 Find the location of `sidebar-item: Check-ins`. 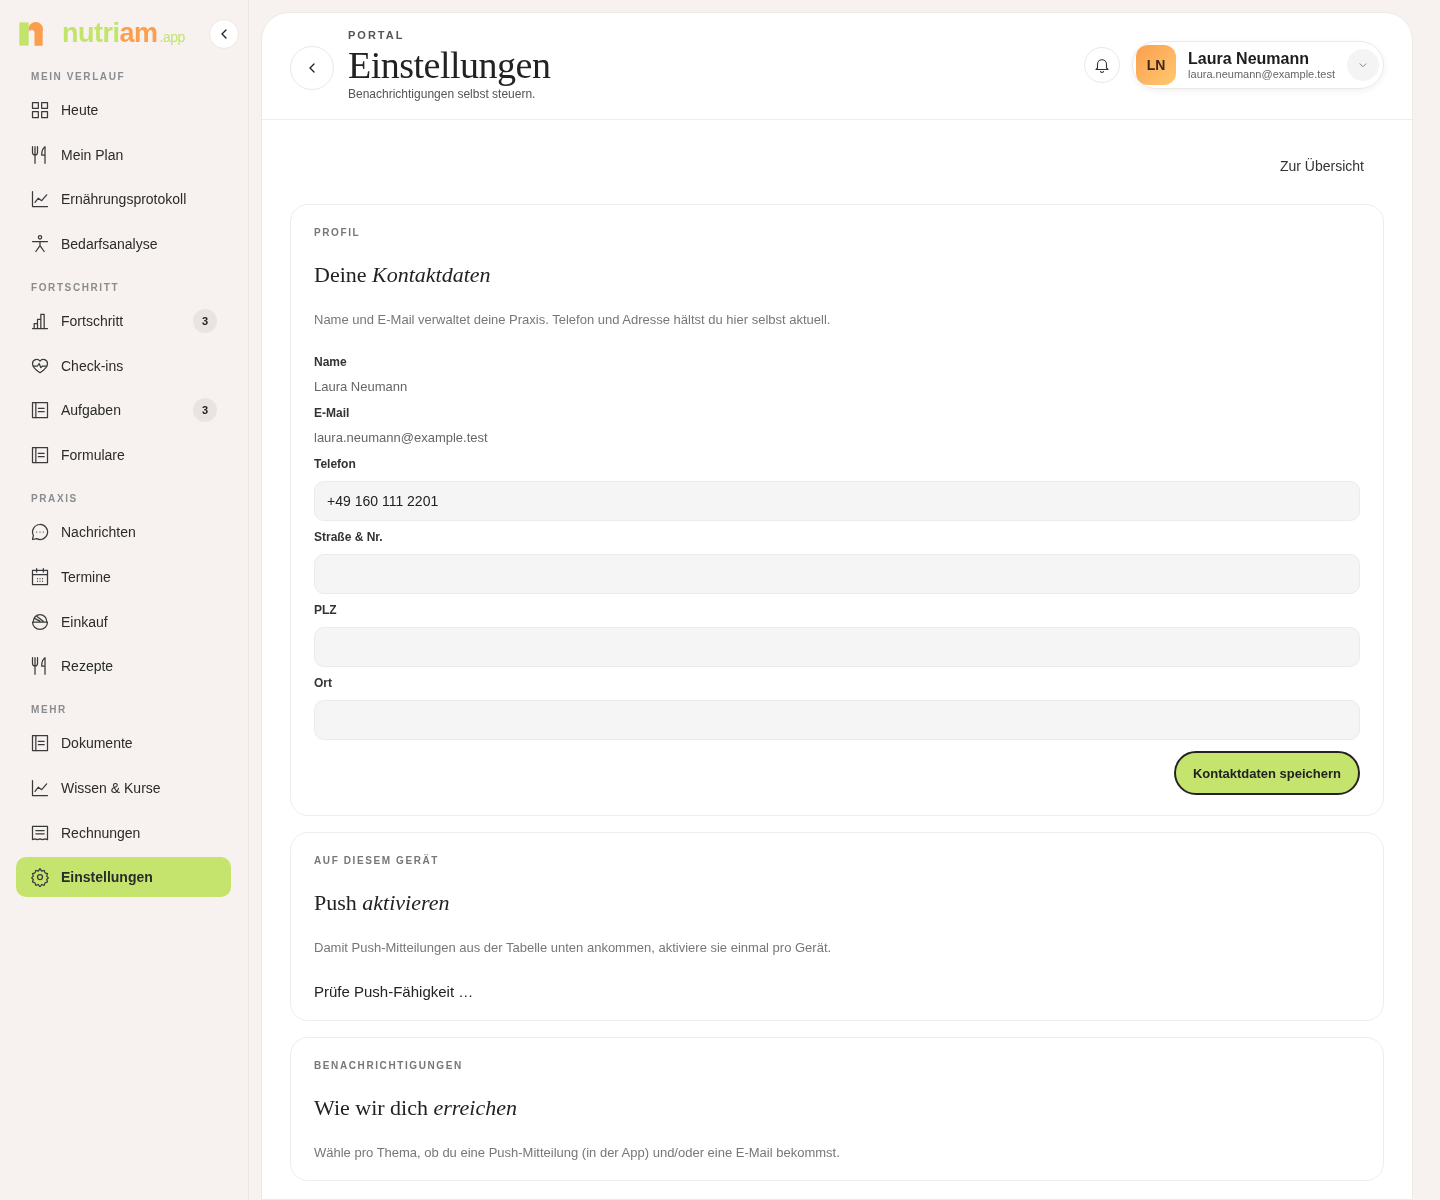

sidebar-item: Check-ins is located at coordinates (123, 365).